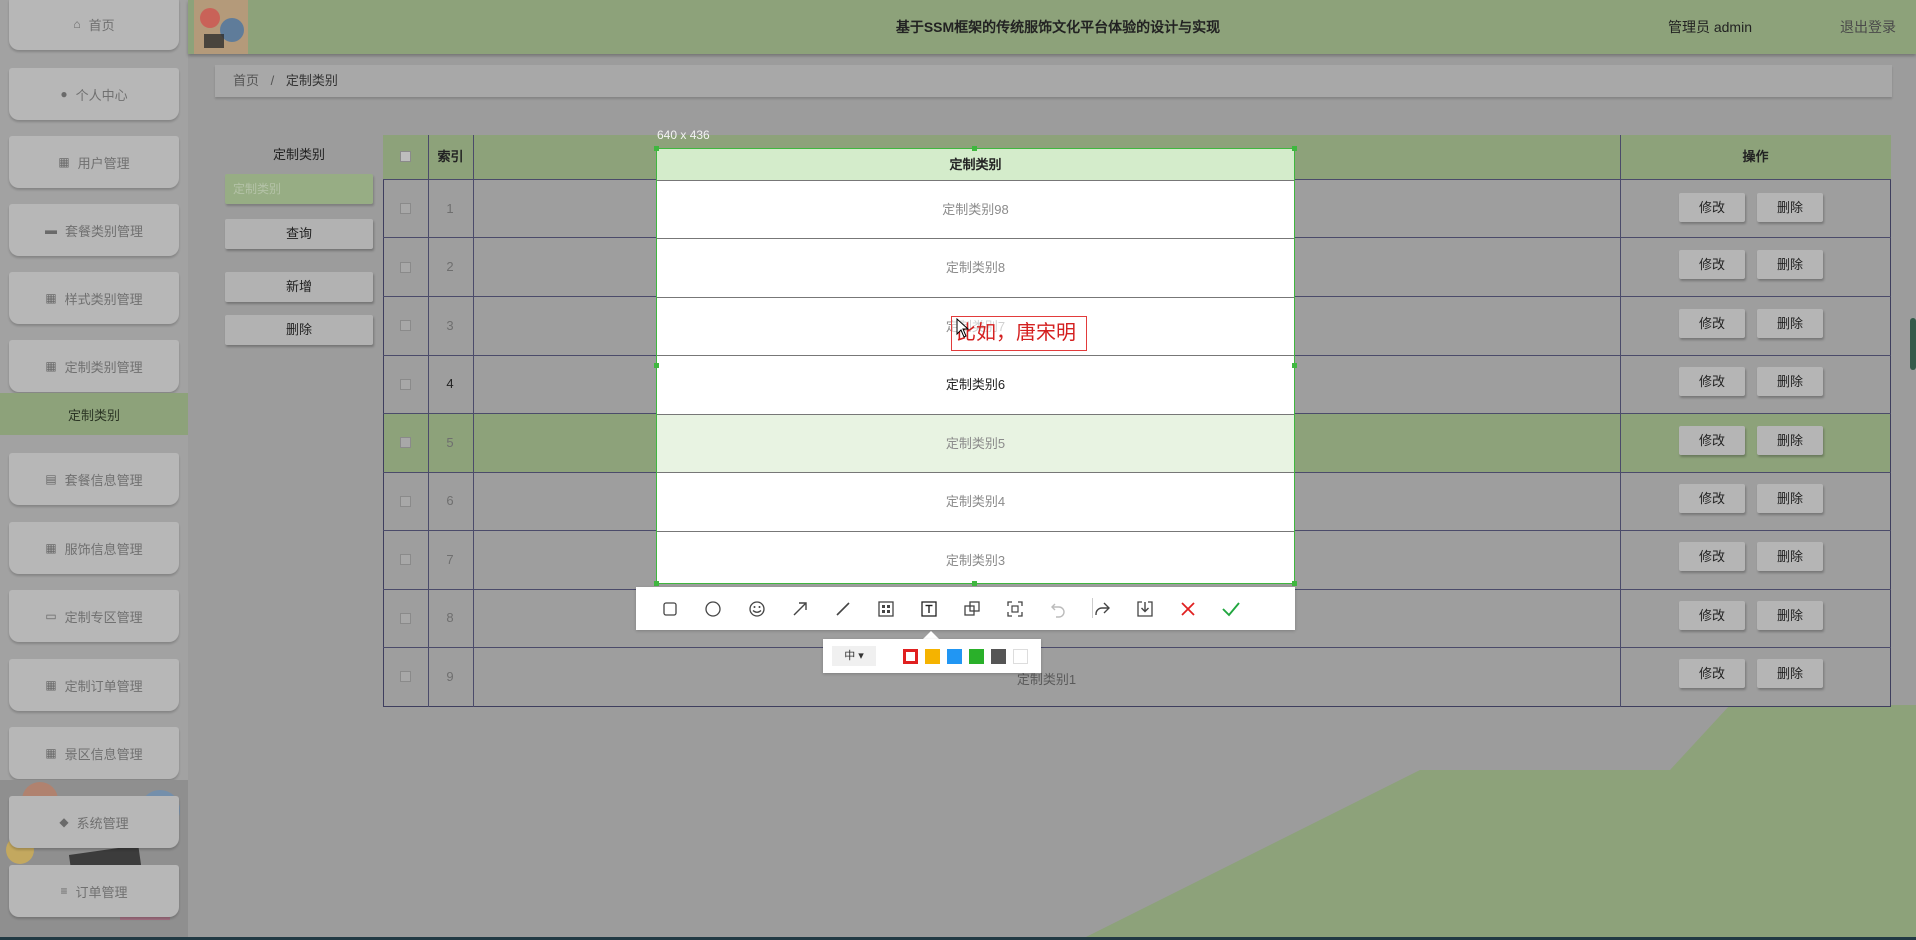  I want to click on monitor-icon: ▭, so click(51, 616).